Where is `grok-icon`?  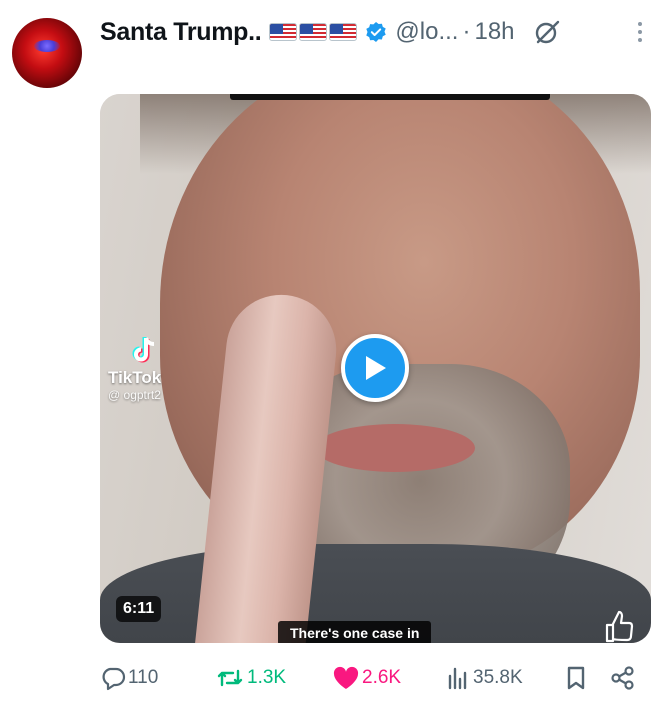 grok-icon is located at coordinates (547, 32).